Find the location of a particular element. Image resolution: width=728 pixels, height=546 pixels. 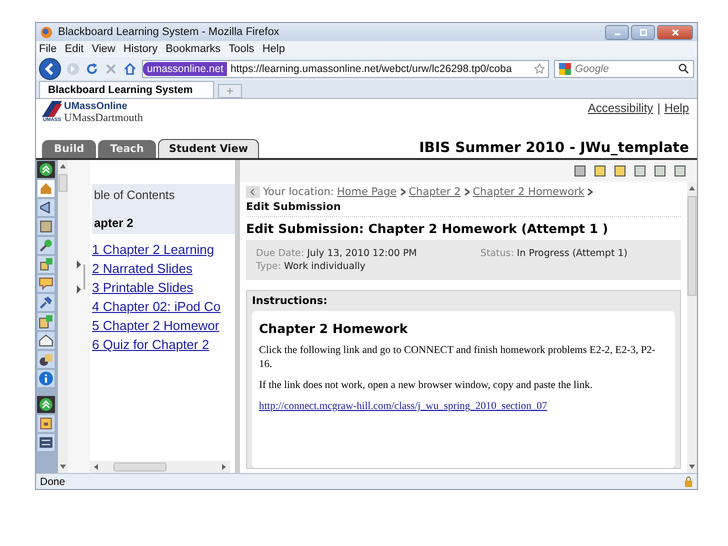

menu-item: Help is located at coordinates (273, 49).